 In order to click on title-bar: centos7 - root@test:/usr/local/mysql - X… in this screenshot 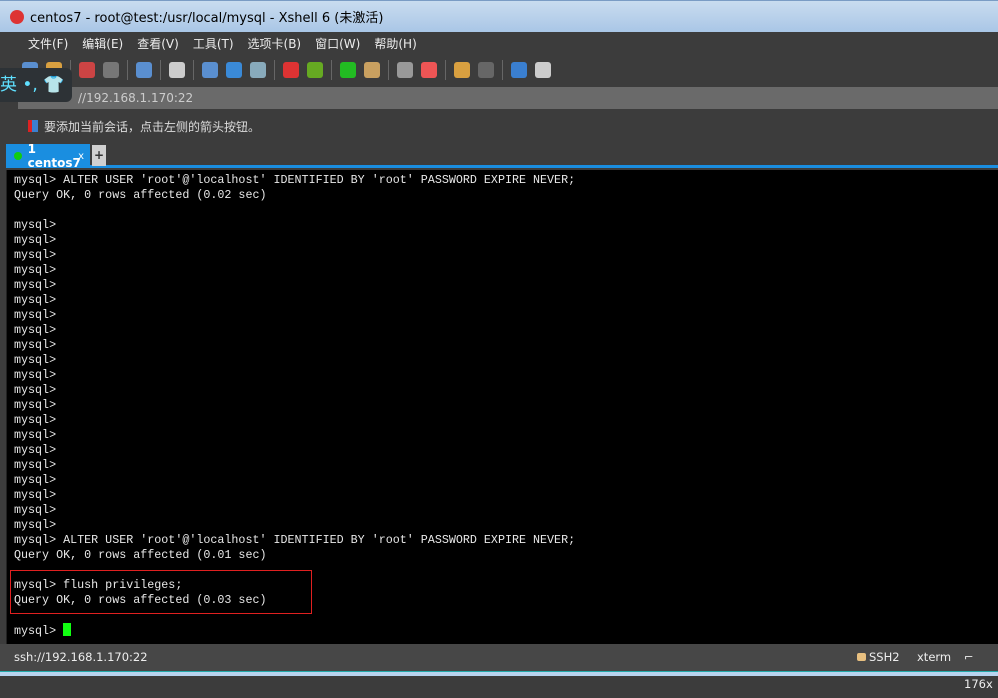, I will do `click(499, 16)`.